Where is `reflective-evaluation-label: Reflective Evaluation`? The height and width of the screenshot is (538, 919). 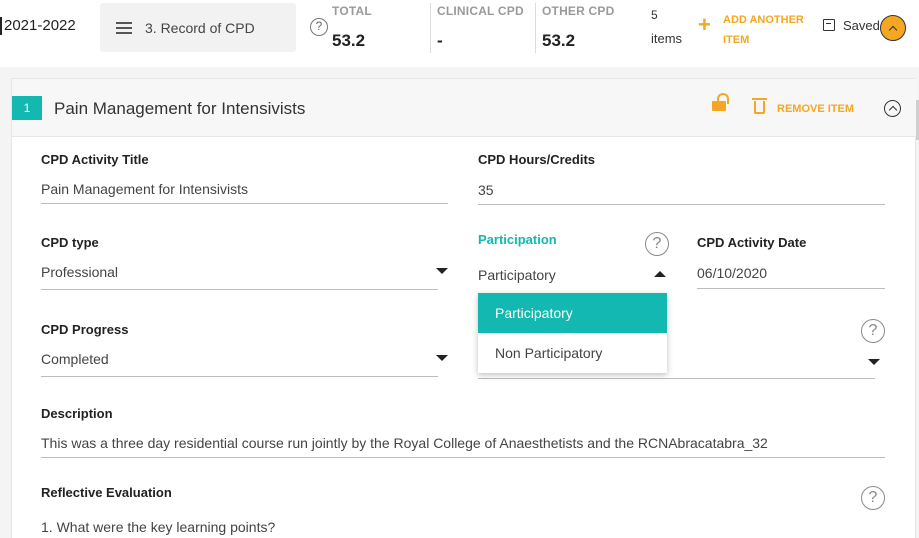
reflective-evaluation-label: Reflective Evaluation is located at coordinates (106, 492).